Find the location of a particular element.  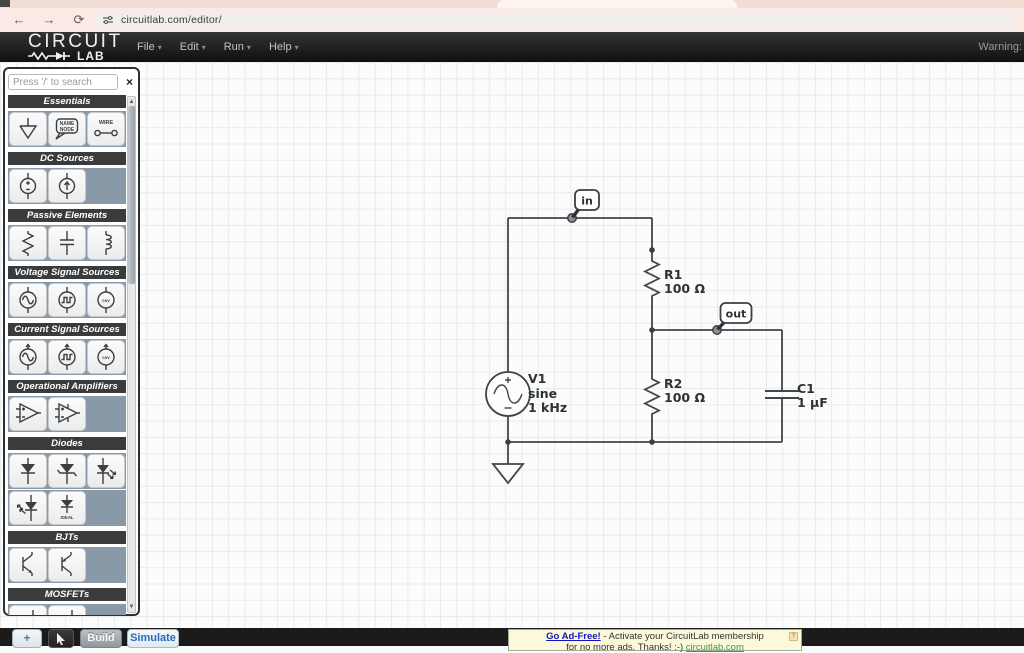

component-pmos-transistor is located at coordinates (67, 610).